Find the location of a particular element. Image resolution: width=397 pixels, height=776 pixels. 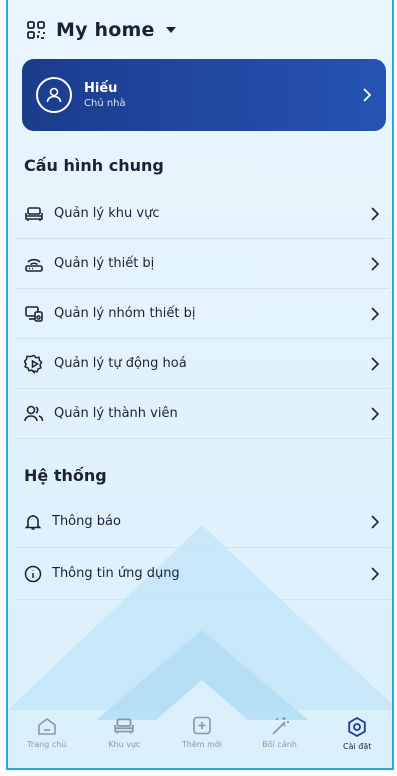

tab-label: Cài đặt is located at coordinates (357, 746).